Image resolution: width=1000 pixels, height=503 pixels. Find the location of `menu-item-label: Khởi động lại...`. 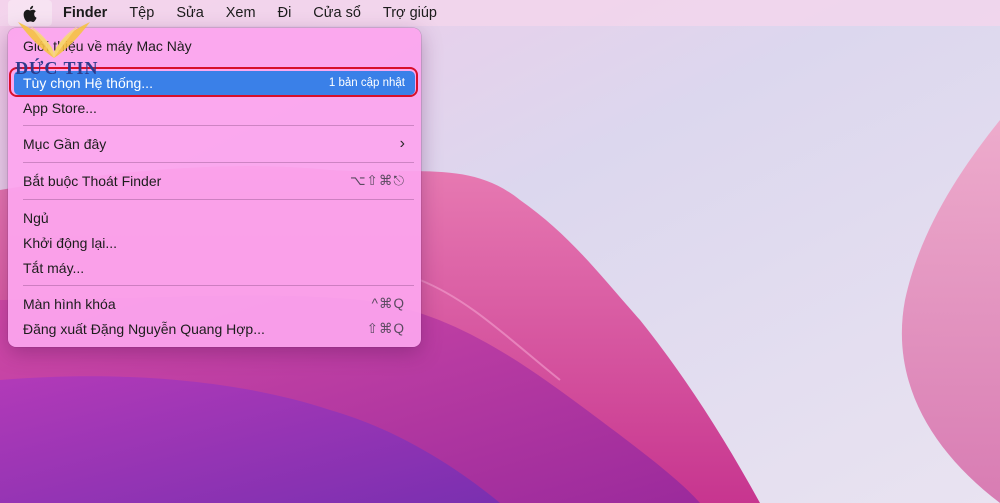

menu-item-label: Khởi động lại... is located at coordinates (70, 243).